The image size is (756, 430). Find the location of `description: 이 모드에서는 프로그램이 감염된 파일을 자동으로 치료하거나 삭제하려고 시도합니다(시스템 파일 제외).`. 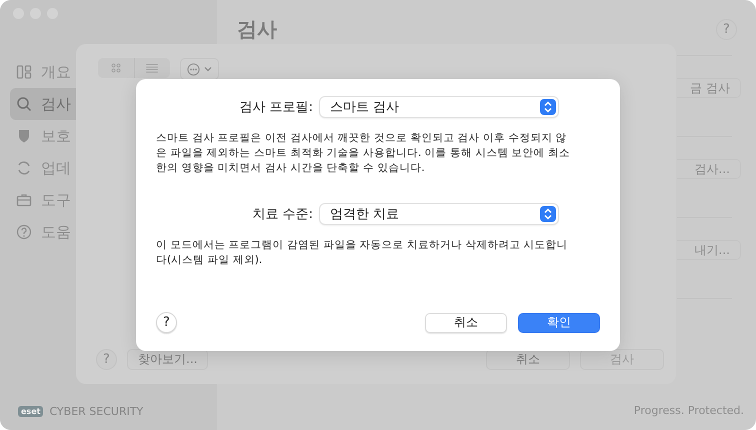

description: 이 모드에서는 프로그램이 감염된 파일을 자동으로 치료하거나 삭제하려고 시도합니다(시스템 파일 제외). is located at coordinates (362, 253).